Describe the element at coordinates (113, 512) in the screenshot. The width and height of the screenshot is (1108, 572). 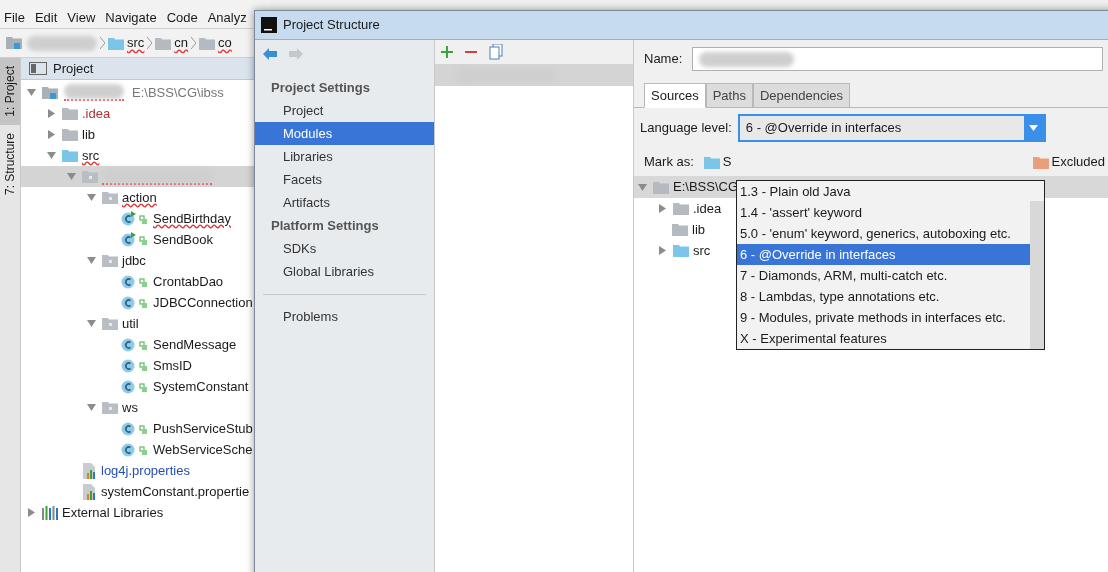
I see `tree-label: External Libraries` at that location.